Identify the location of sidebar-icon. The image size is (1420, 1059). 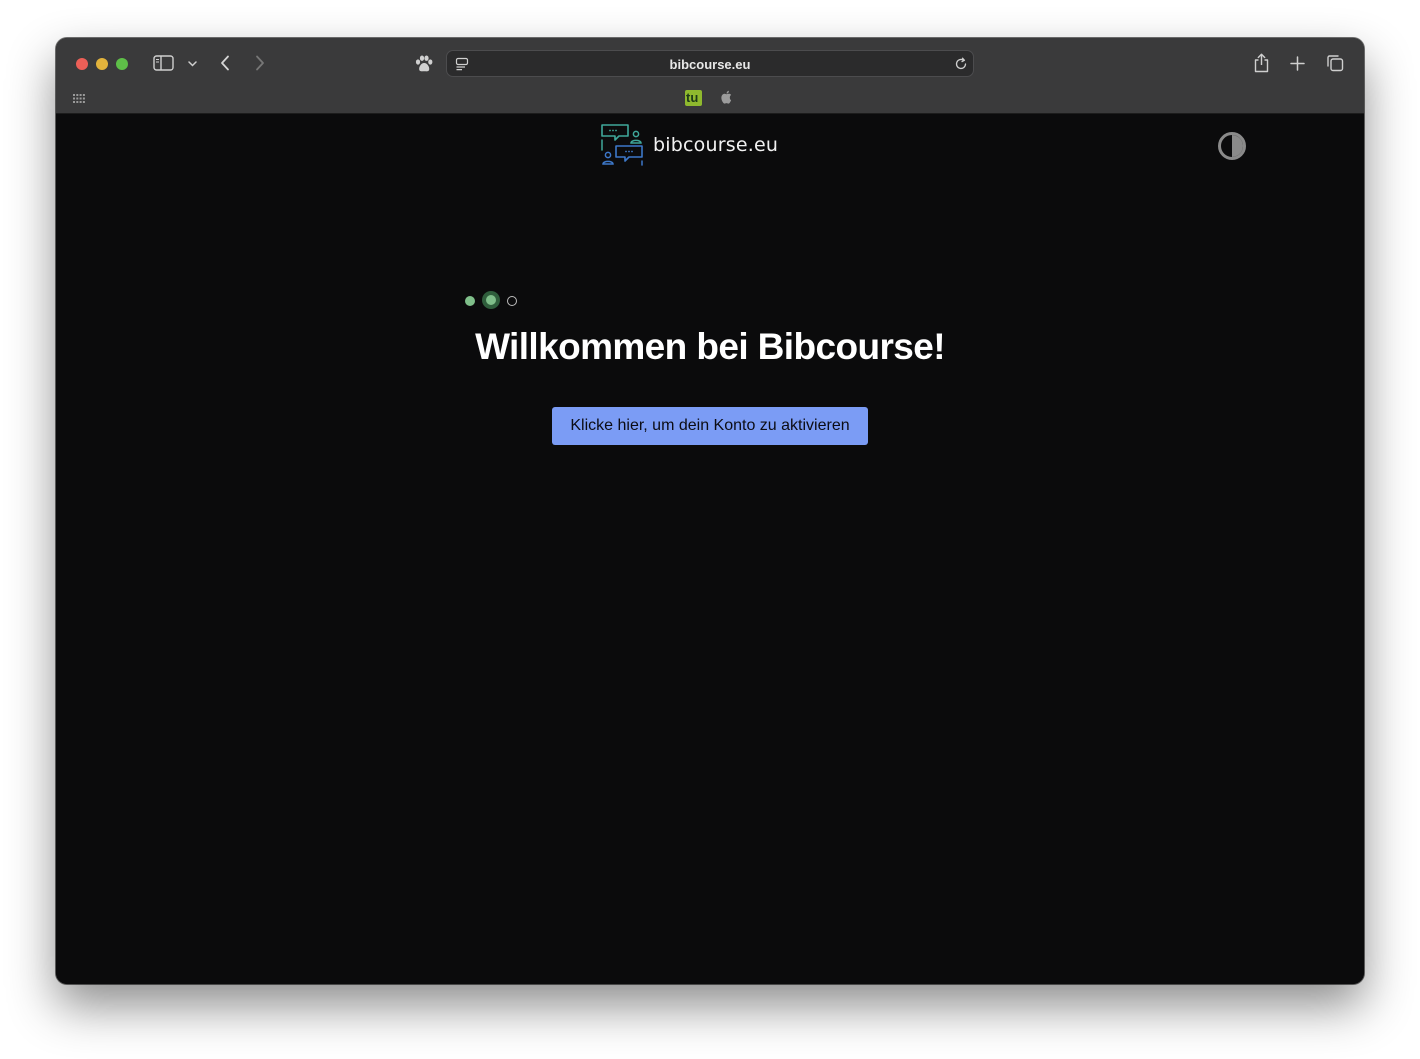
(163, 63).